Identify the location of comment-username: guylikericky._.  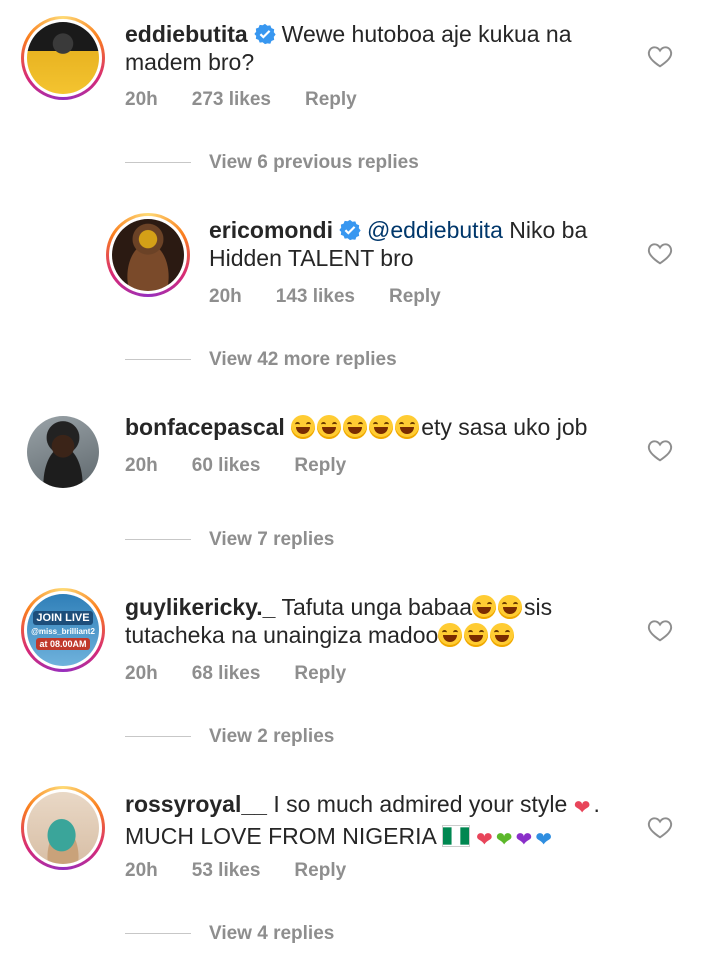
(200, 607).